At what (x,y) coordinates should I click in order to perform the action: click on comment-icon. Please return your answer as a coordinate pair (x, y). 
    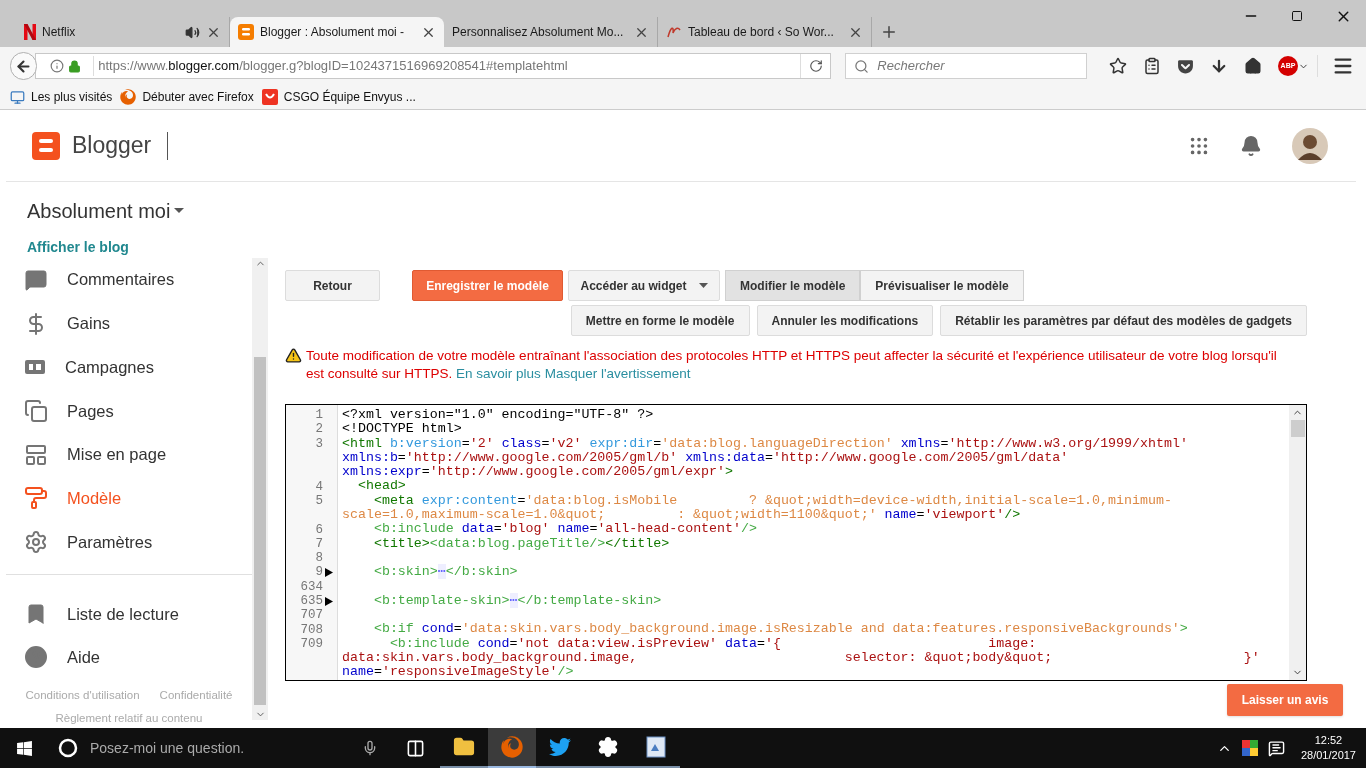
    Looking at the image, I should click on (36, 279).